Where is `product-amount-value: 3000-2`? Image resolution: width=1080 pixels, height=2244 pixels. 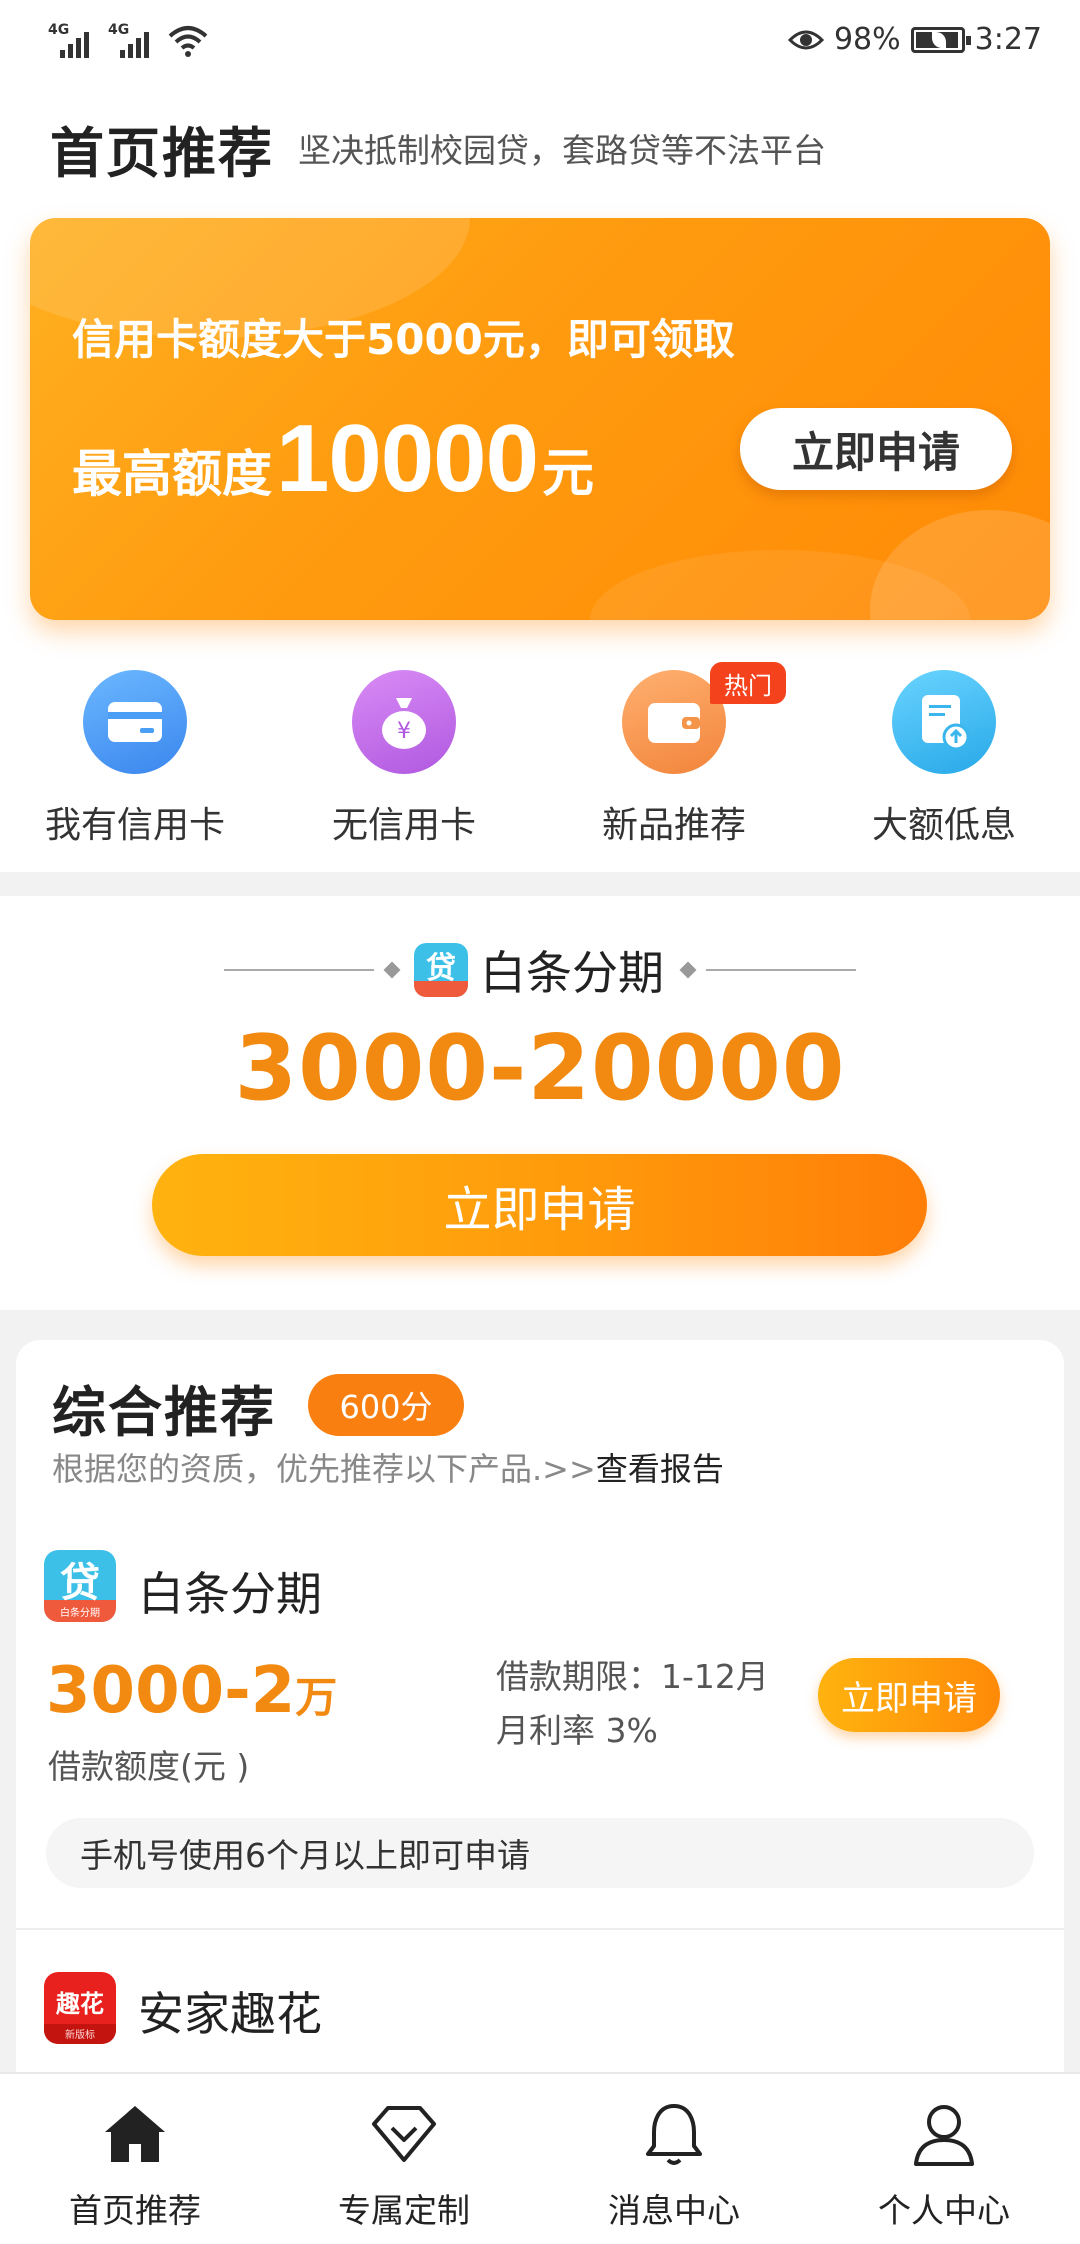
product-amount-value: 3000-2 is located at coordinates (171, 1691).